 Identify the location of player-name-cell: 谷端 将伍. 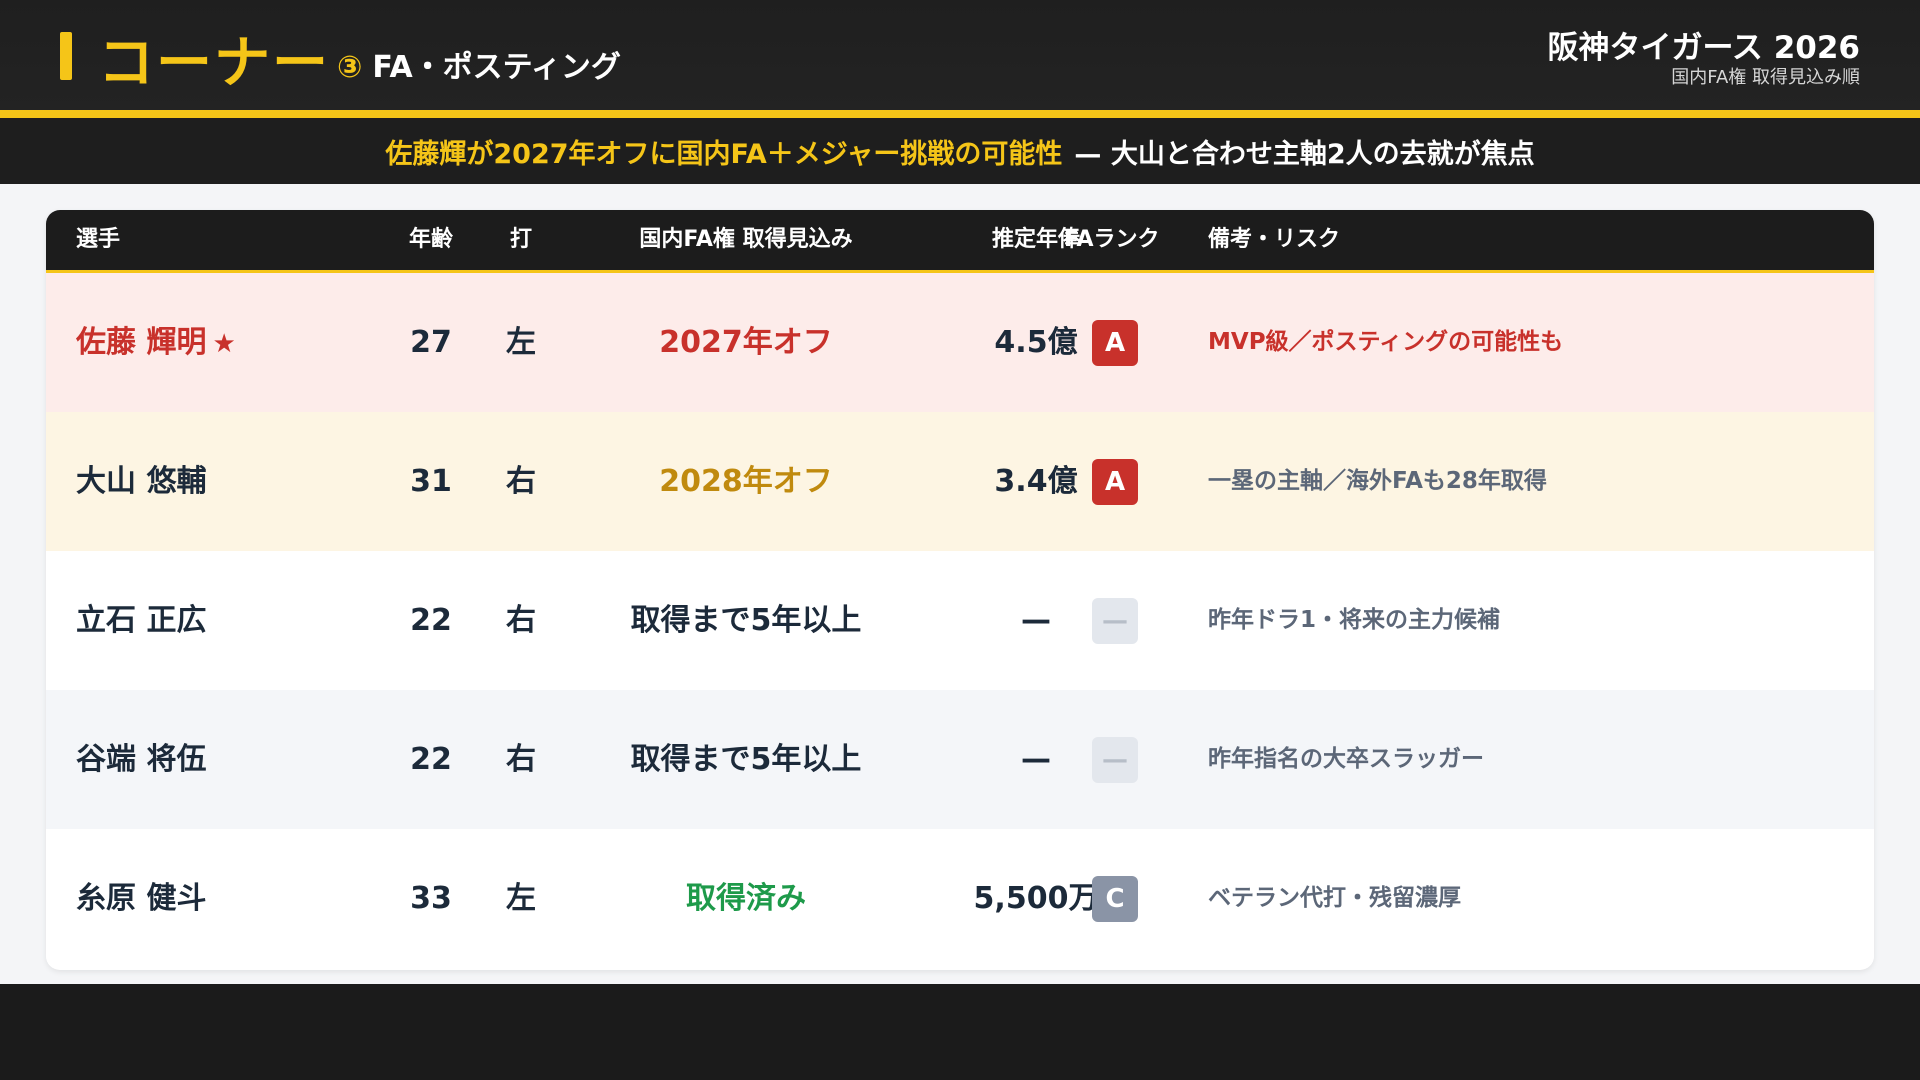
(141, 759).